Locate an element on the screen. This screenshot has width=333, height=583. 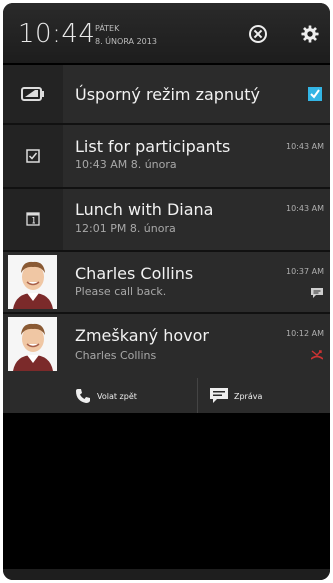
notification-subtitle: 10:43 AM 8. února is located at coordinates (126, 164).